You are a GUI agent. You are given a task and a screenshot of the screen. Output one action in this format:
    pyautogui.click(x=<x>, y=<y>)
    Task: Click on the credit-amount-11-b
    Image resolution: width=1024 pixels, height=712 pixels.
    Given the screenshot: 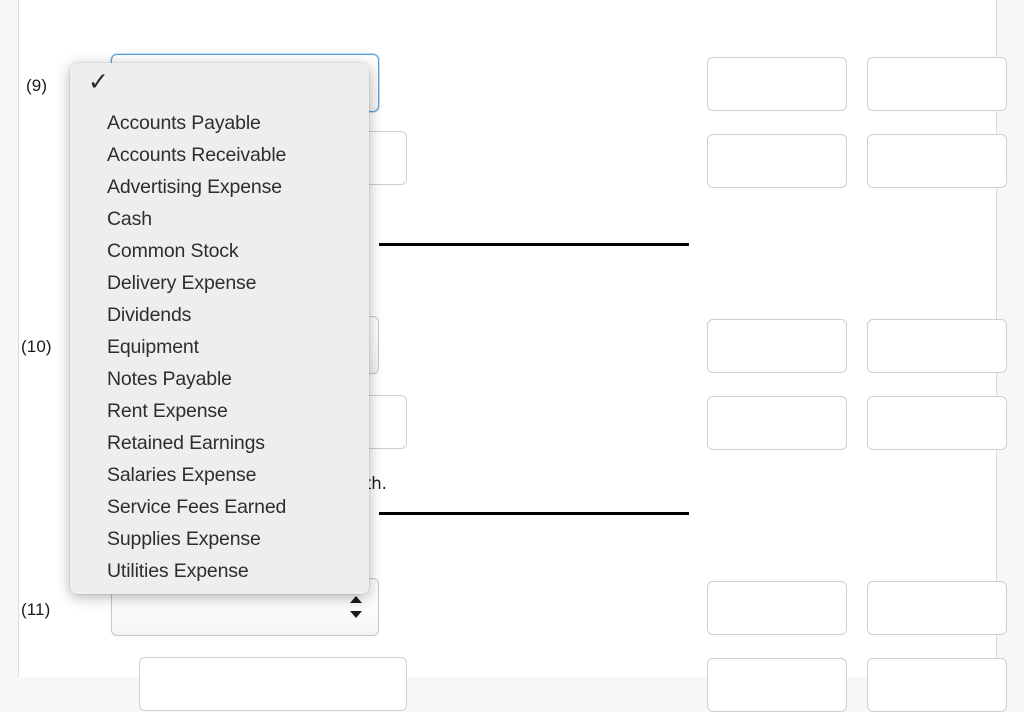 What is the action you would take?
    pyautogui.click(x=937, y=685)
    